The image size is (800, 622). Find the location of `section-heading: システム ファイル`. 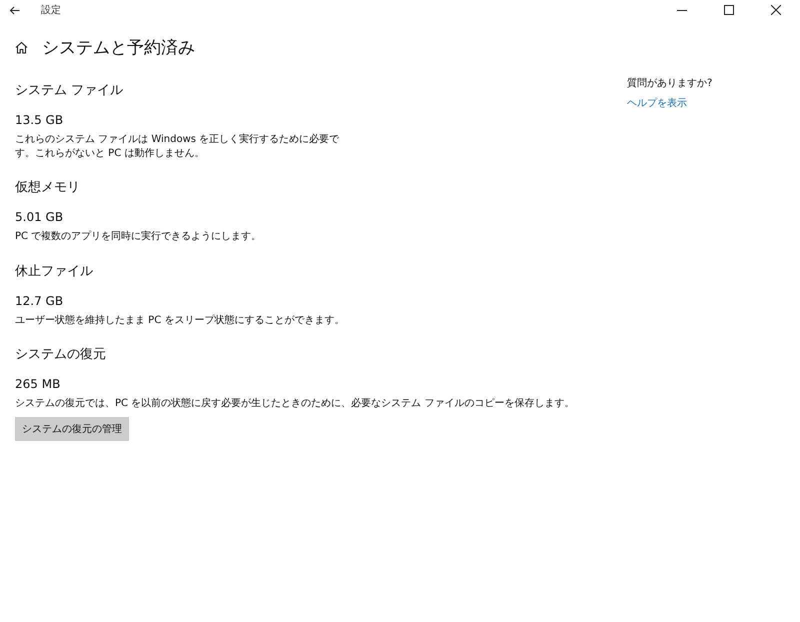

section-heading: システム ファイル is located at coordinates (69, 90).